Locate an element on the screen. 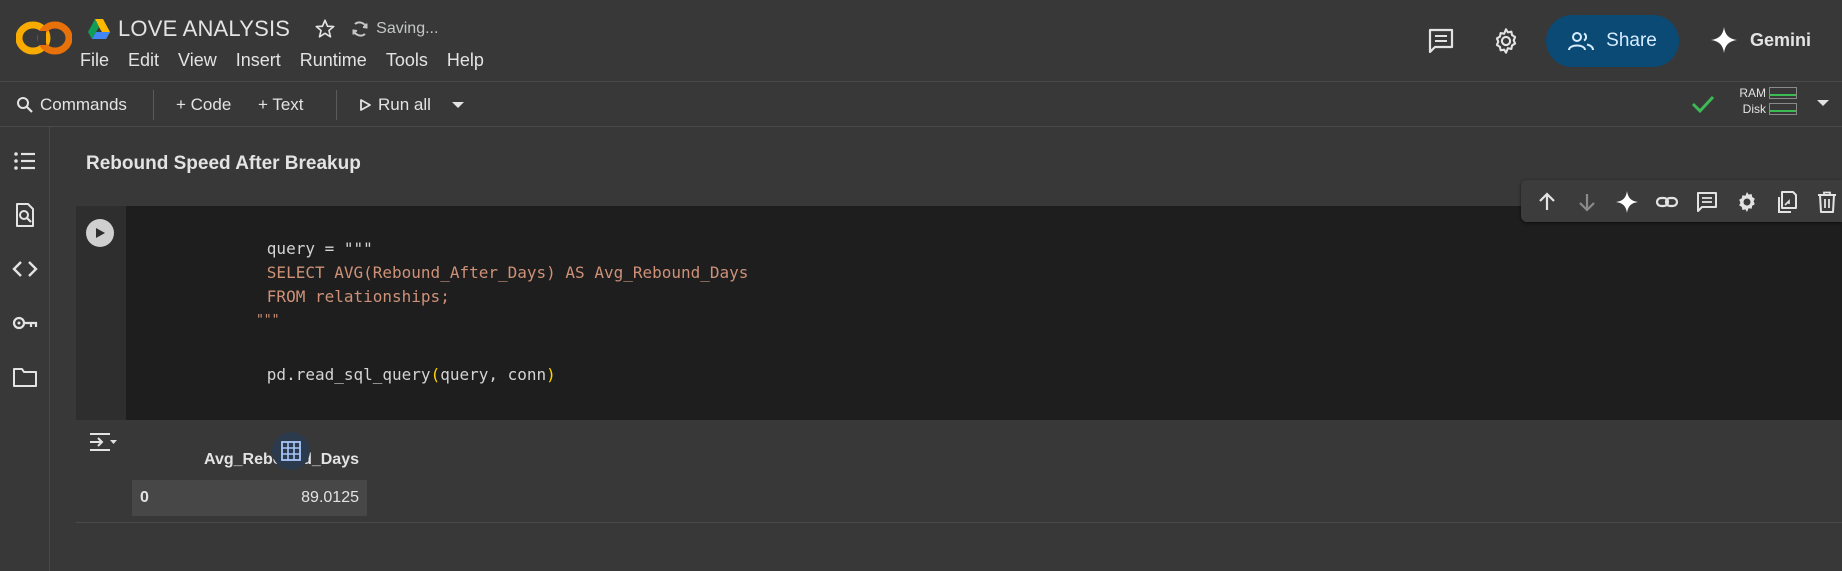  comments-icon is located at coordinates (1441, 40).